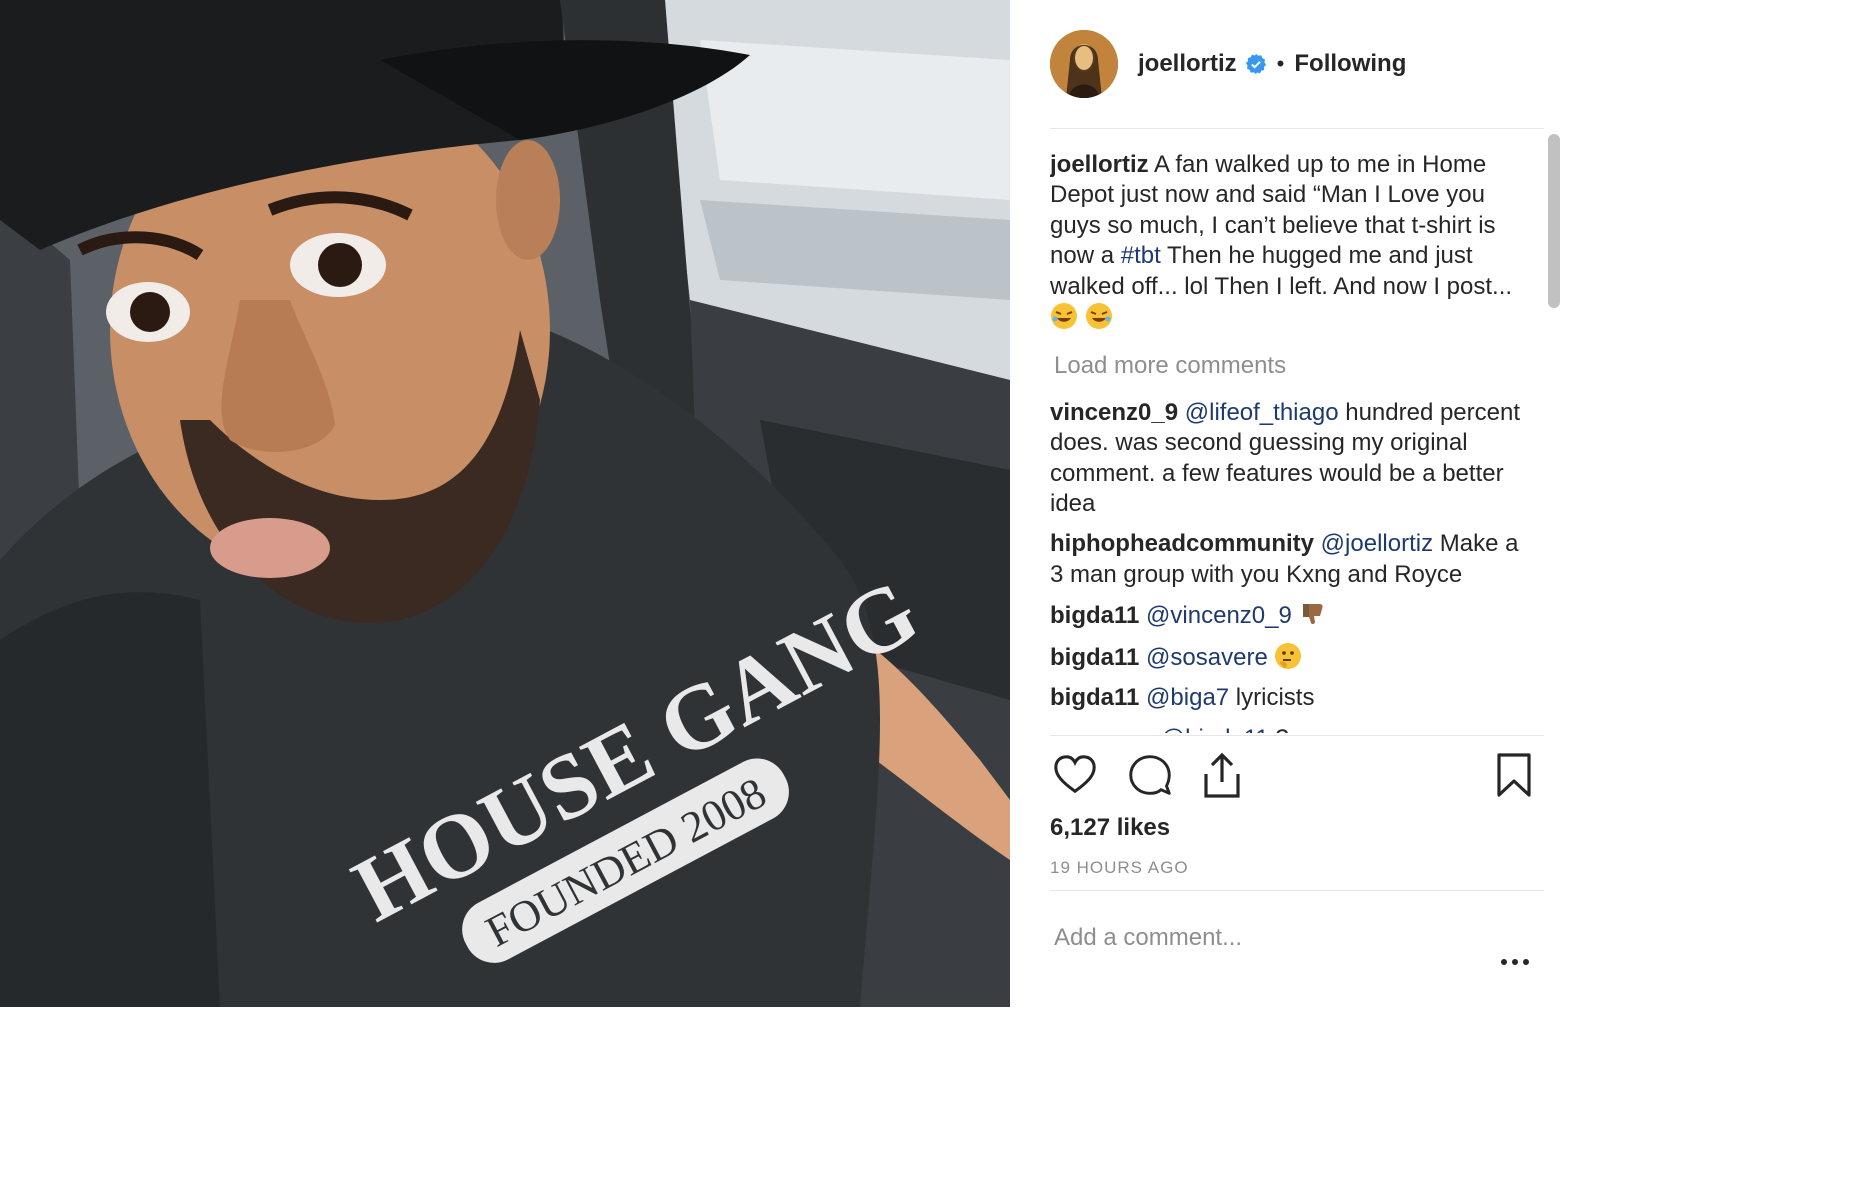  Describe the element at coordinates (1215, 729) in the screenshot. I see `comment-mention: @bigda11` at that location.